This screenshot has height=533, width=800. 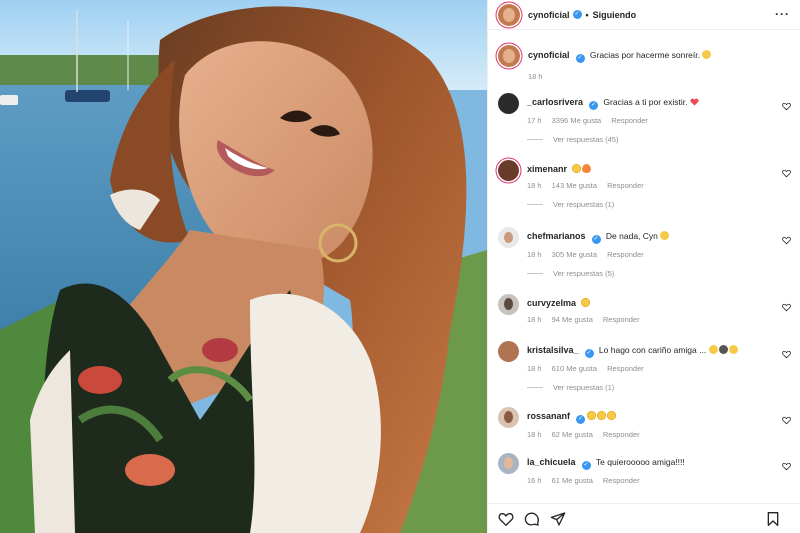 I want to click on comment-item: rossananf ✓ 18 h 62 Me gusta Responder, so click(x=644, y=423).